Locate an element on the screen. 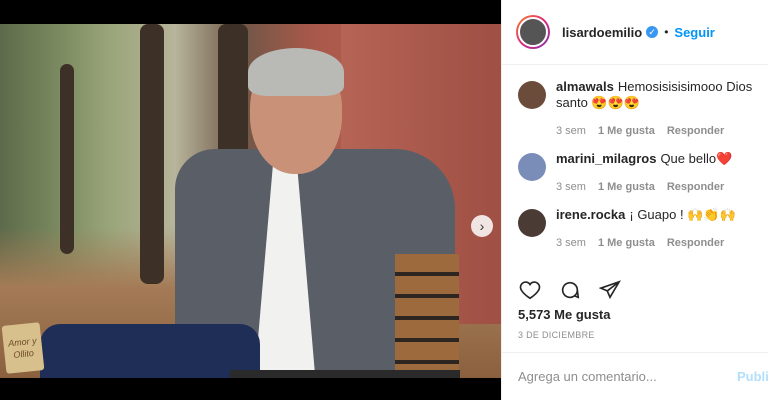 The height and width of the screenshot is (400, 768). avatar is located at coordinates (533, 32).